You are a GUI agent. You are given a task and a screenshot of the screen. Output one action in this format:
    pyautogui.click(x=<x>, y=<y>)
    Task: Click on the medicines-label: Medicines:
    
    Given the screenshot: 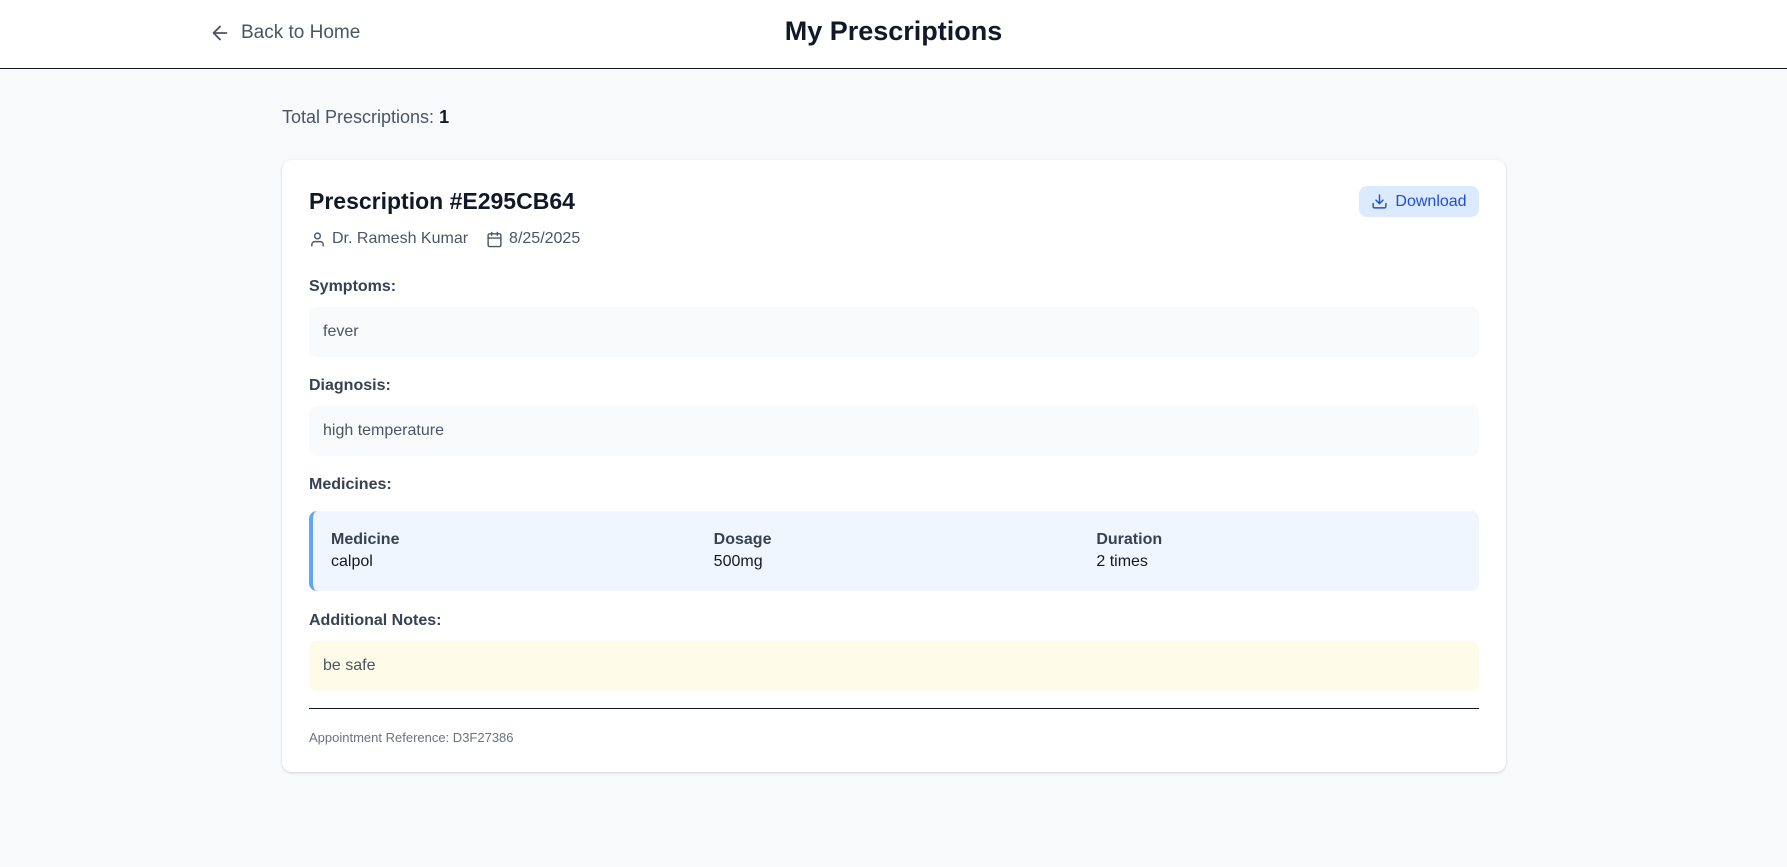 What is the action you would take?
    pyautogui.click(x=350, y=484)
    